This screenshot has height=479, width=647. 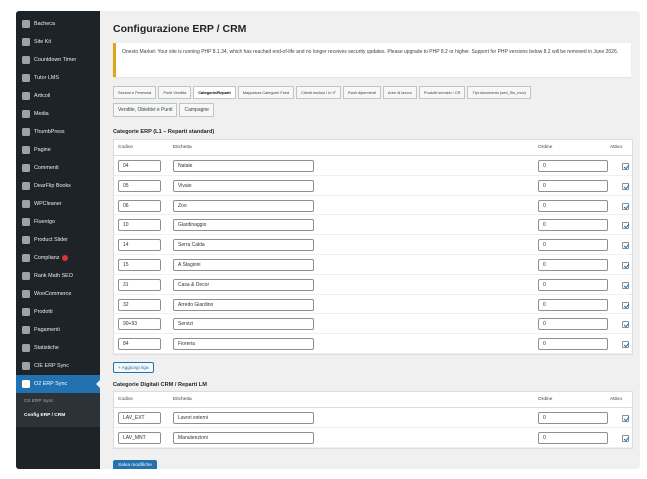 I want to click on label-input: Vivaio, so click(x=243, y=185).